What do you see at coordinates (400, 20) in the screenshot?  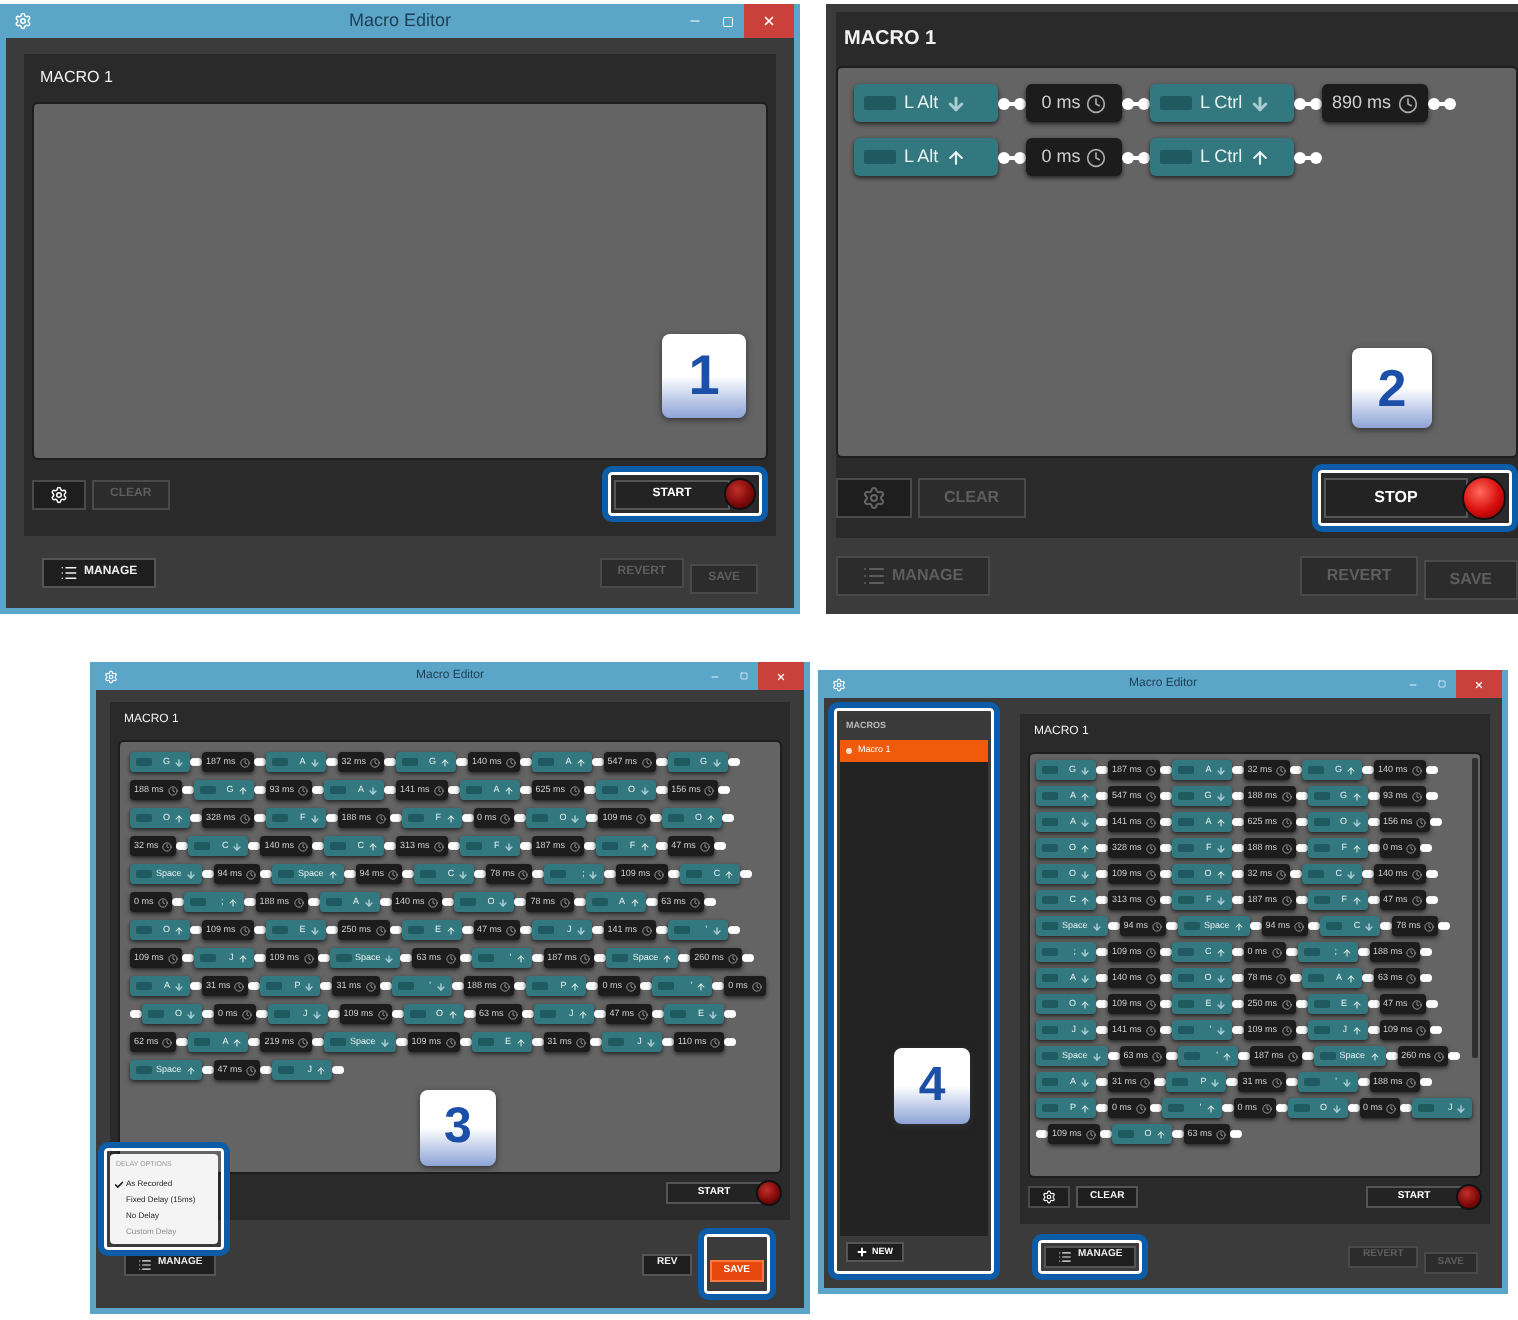 I see `window-title: Macro Editor` at bounding box center [400, 20].